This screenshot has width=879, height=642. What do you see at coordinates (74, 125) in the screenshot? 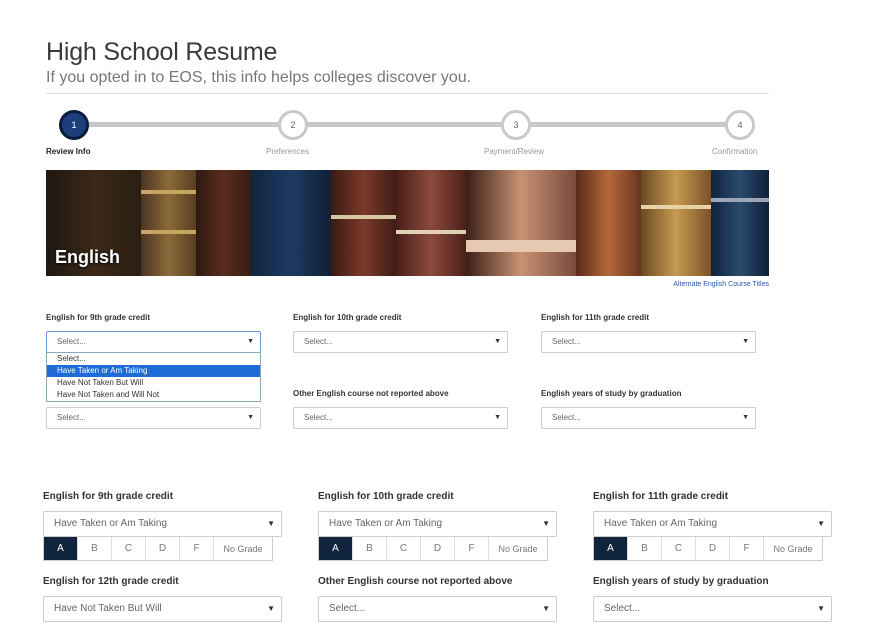
I see `step-1-circle: 1` at bounding box center [74, 125].